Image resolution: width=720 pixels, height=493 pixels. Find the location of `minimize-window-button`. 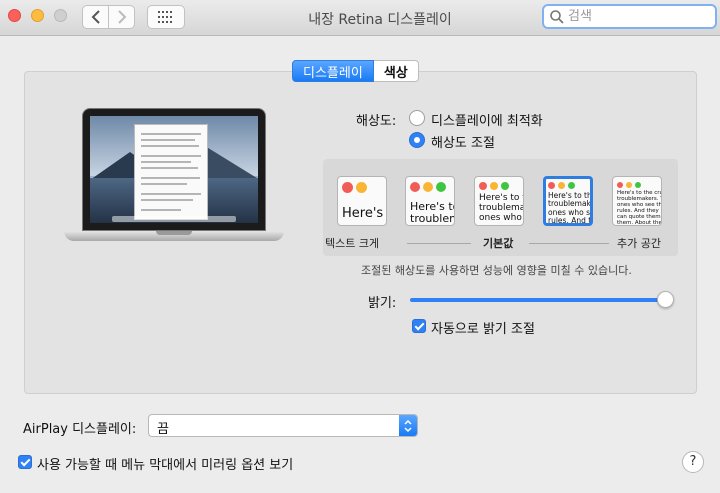

minimize-window-button is located at coordinates (37, 15).